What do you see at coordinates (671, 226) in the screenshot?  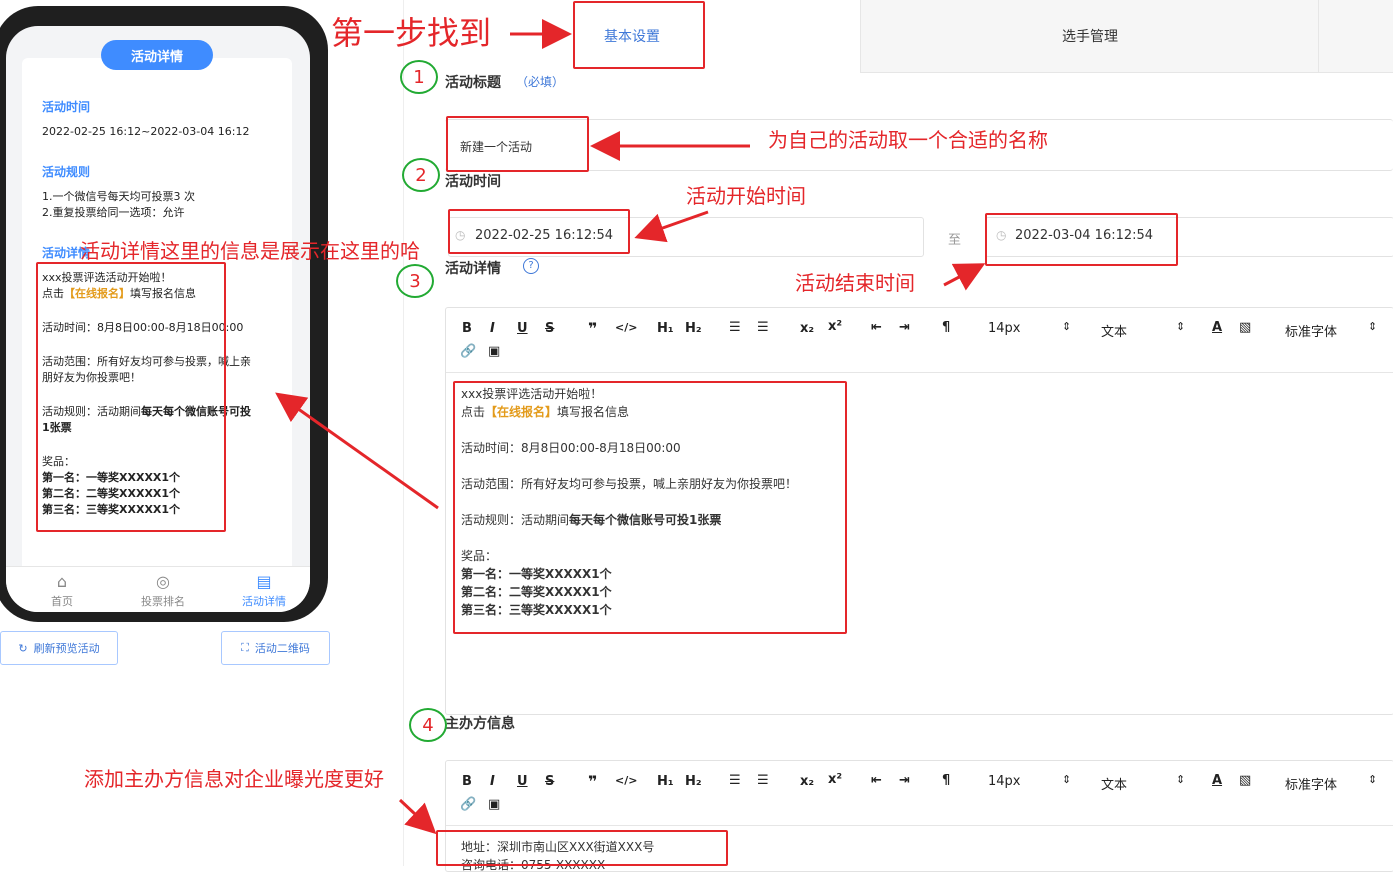 I see `arrow-start-hint` at bounding box center [671, 226].